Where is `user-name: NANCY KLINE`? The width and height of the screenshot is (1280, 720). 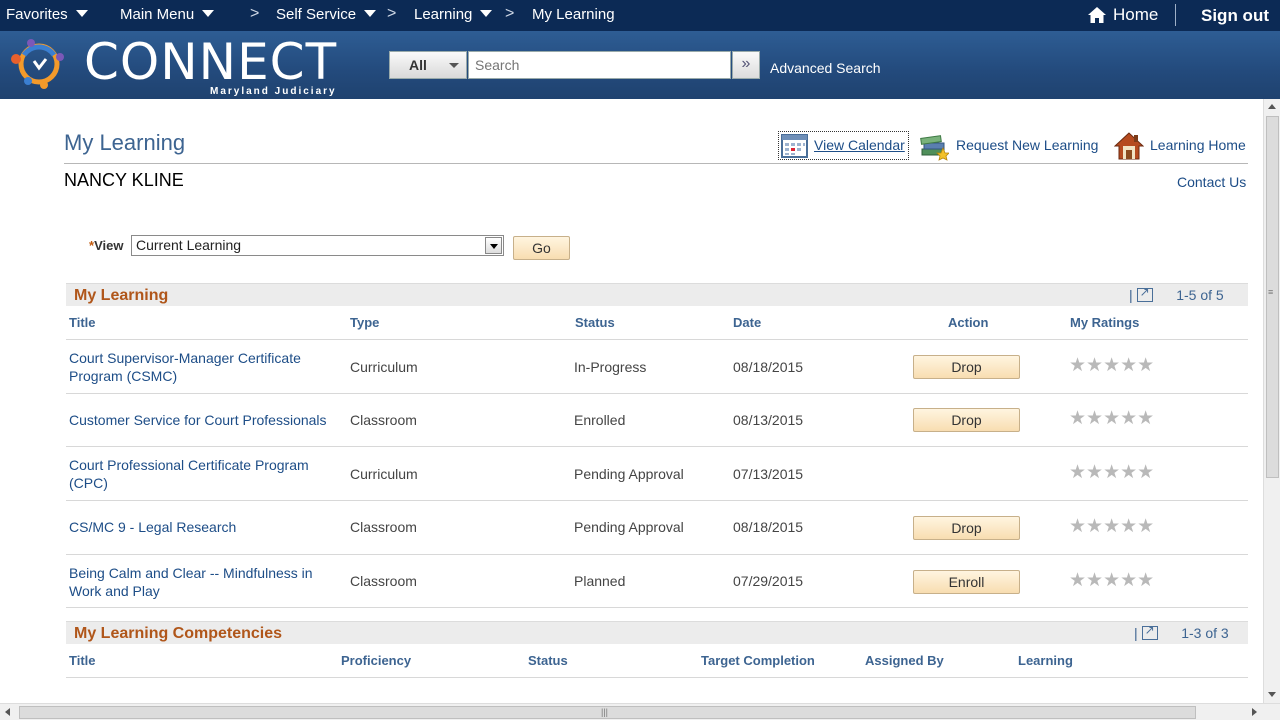 user-name: NANCY KLINE is located at coordinates (124, 180).